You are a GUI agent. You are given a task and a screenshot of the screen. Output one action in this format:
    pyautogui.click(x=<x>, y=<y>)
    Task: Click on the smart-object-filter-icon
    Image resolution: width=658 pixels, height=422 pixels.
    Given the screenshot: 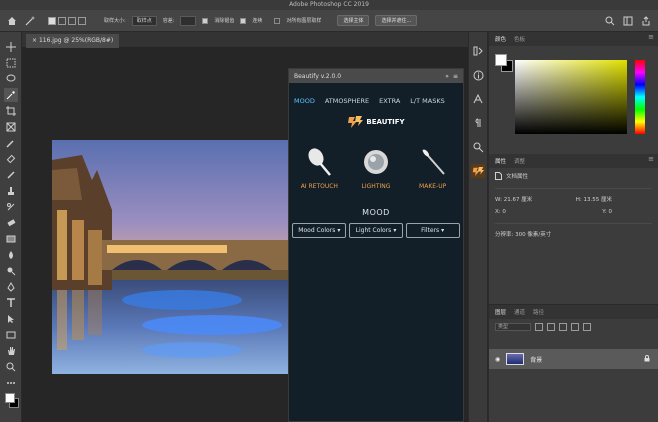 What is the action you would take?
    pyautogui.click(x=587, y=327)
    